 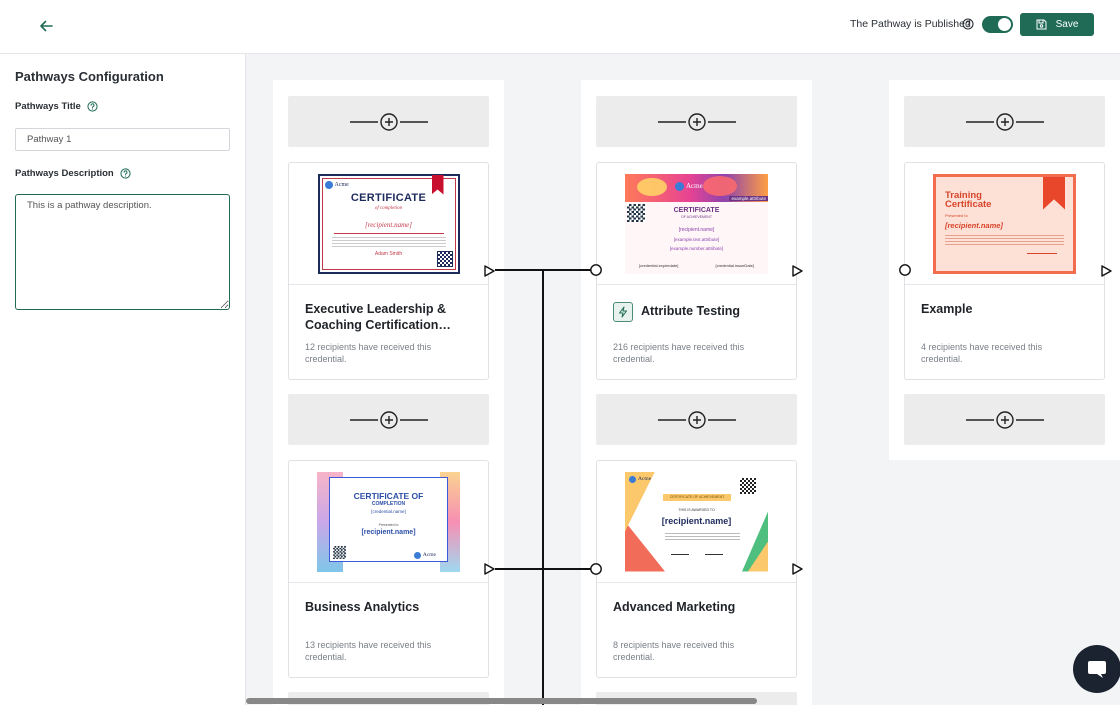 I want to click on cert-heading: CERTIFICATE OF, so click(x=388, y=495).